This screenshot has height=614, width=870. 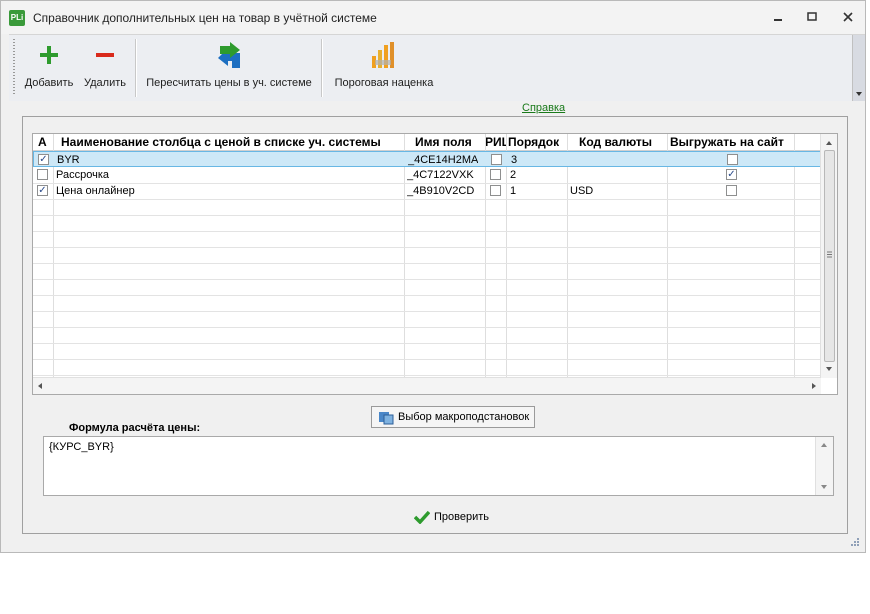 I want to click on help-link: Справка, so click(x=543, y=108).